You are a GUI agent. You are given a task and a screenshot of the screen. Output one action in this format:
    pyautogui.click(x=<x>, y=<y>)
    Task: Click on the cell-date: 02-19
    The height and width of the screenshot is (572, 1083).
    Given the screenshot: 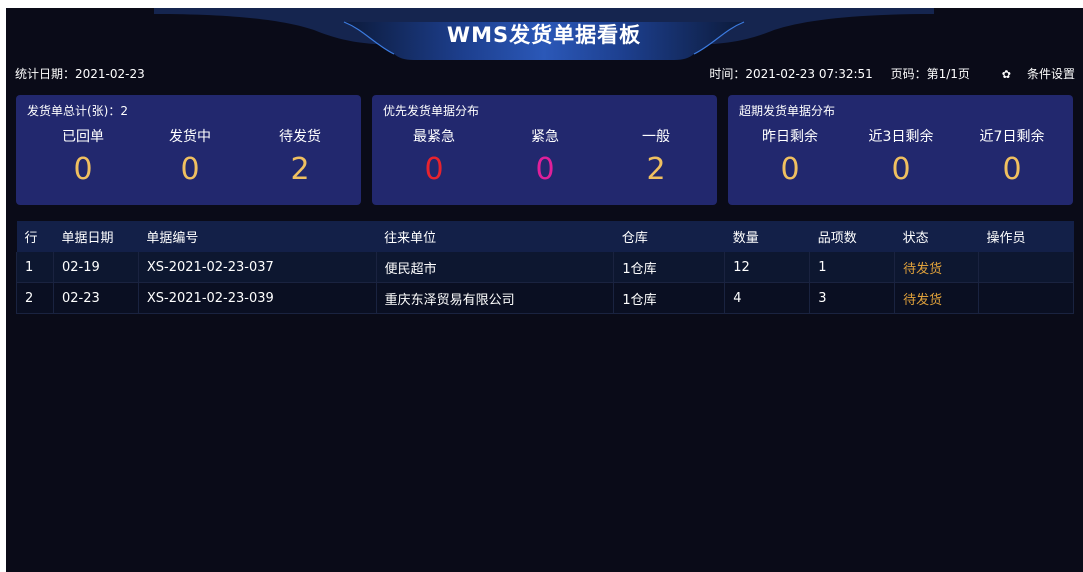 What is the action you would take?
    pyautogui.click(x=95, y=267)
    